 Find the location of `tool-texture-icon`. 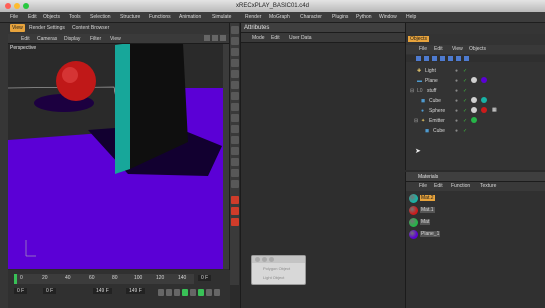

tool-texture-icon is located at coordinates (235, 151).